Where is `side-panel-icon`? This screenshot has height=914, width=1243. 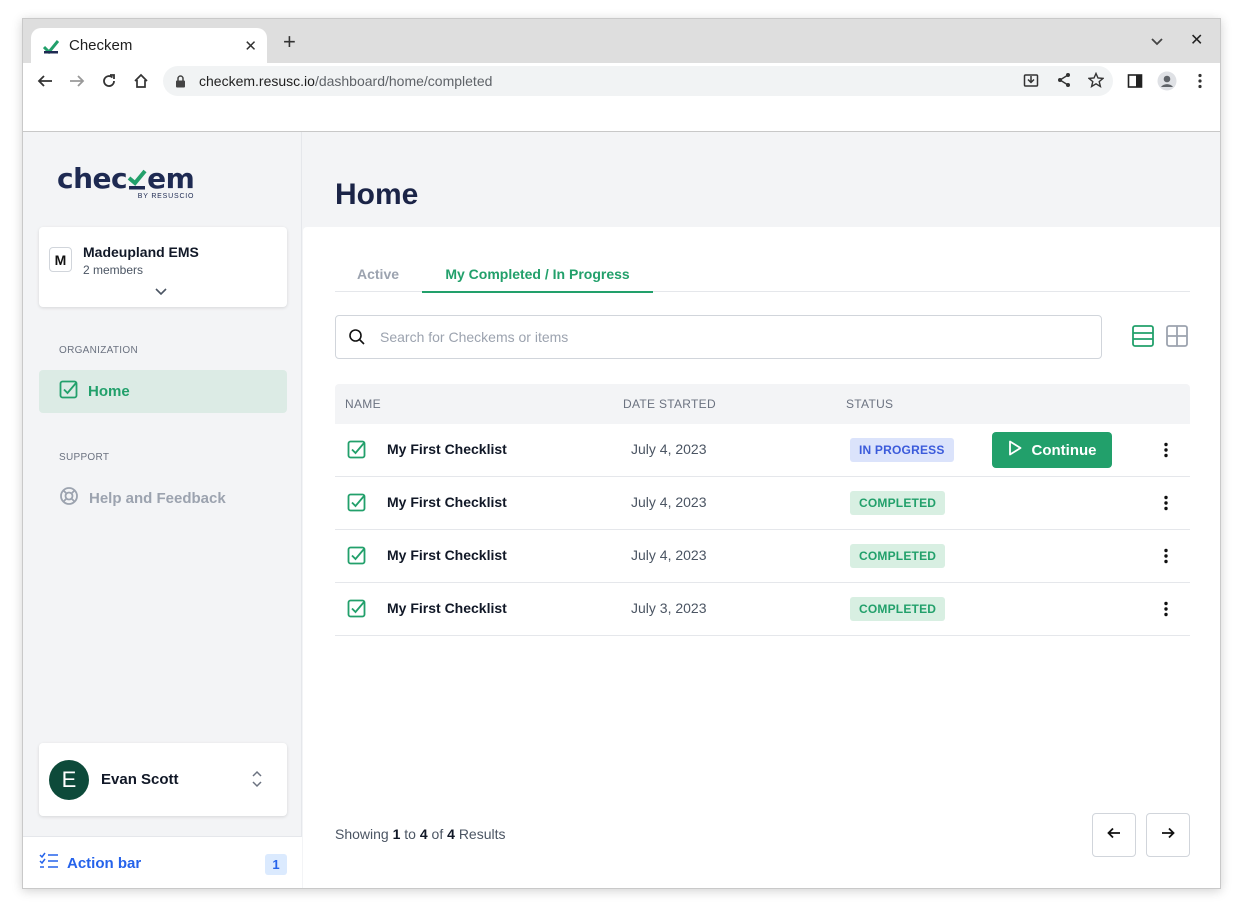
side-panel-icon is located at coordinates (1135, 81).